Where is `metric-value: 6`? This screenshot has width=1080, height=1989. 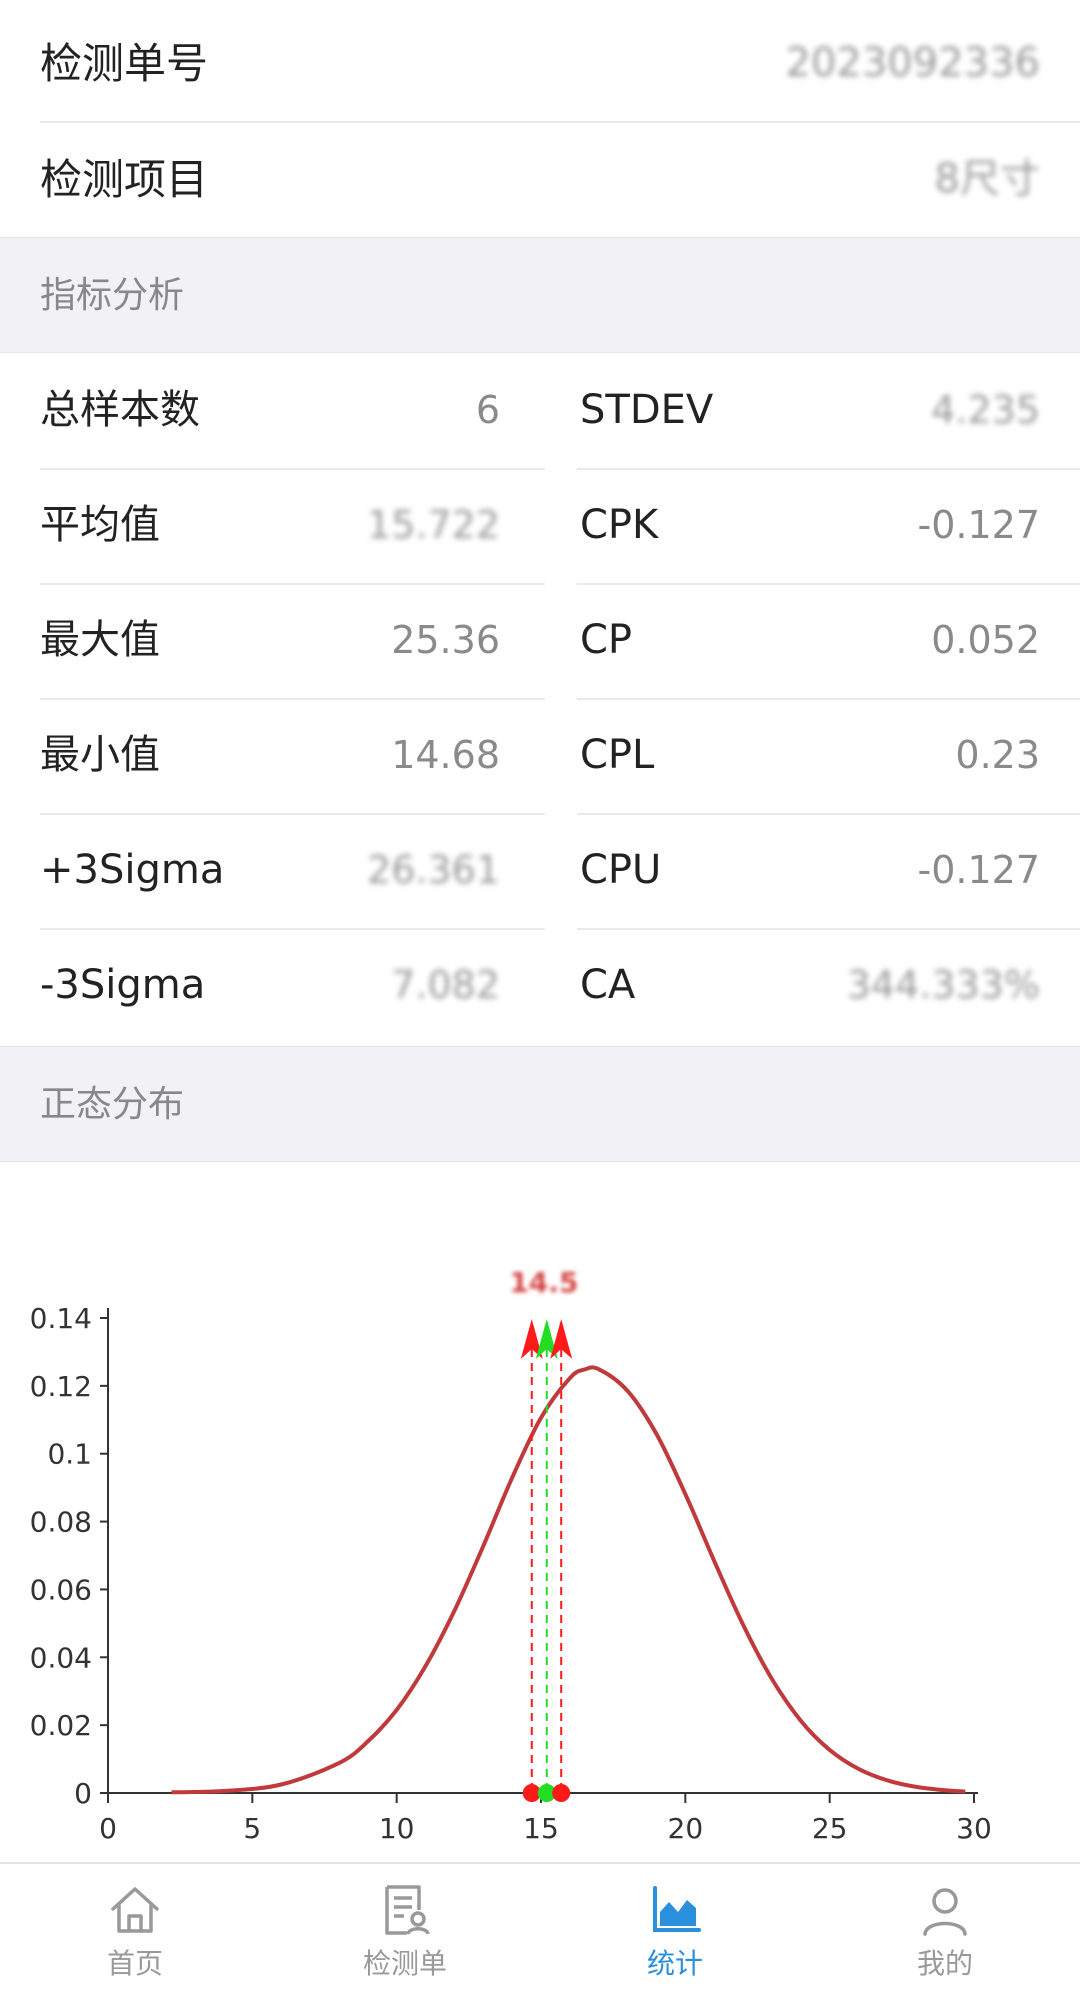
metric-value: 6 is located at coordinates (487, 410).